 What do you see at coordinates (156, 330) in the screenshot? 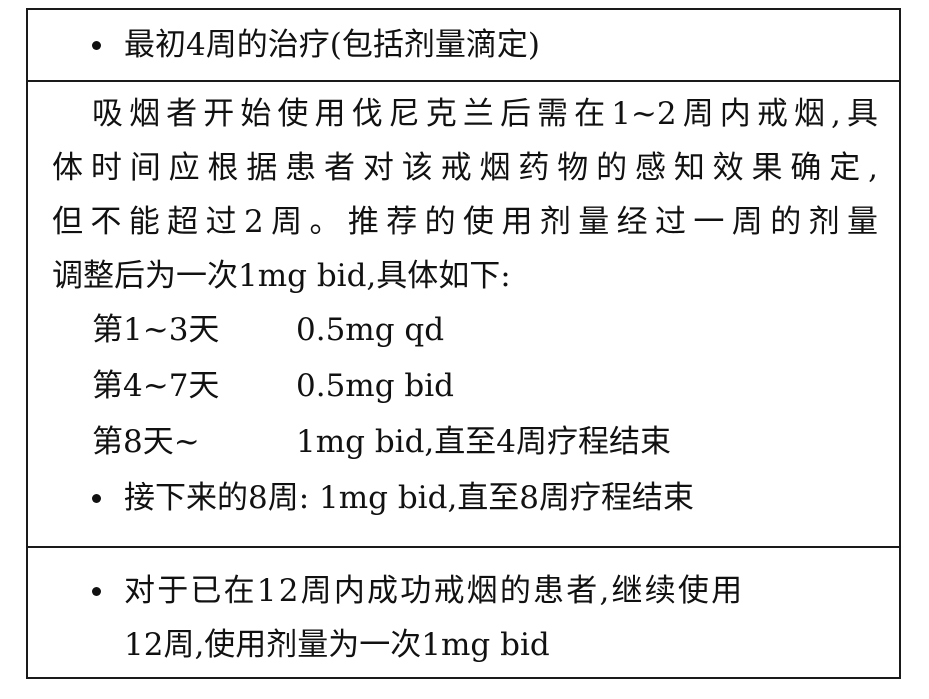
I see `dose-day: 第1~3天` at bounding box center [156, 330].